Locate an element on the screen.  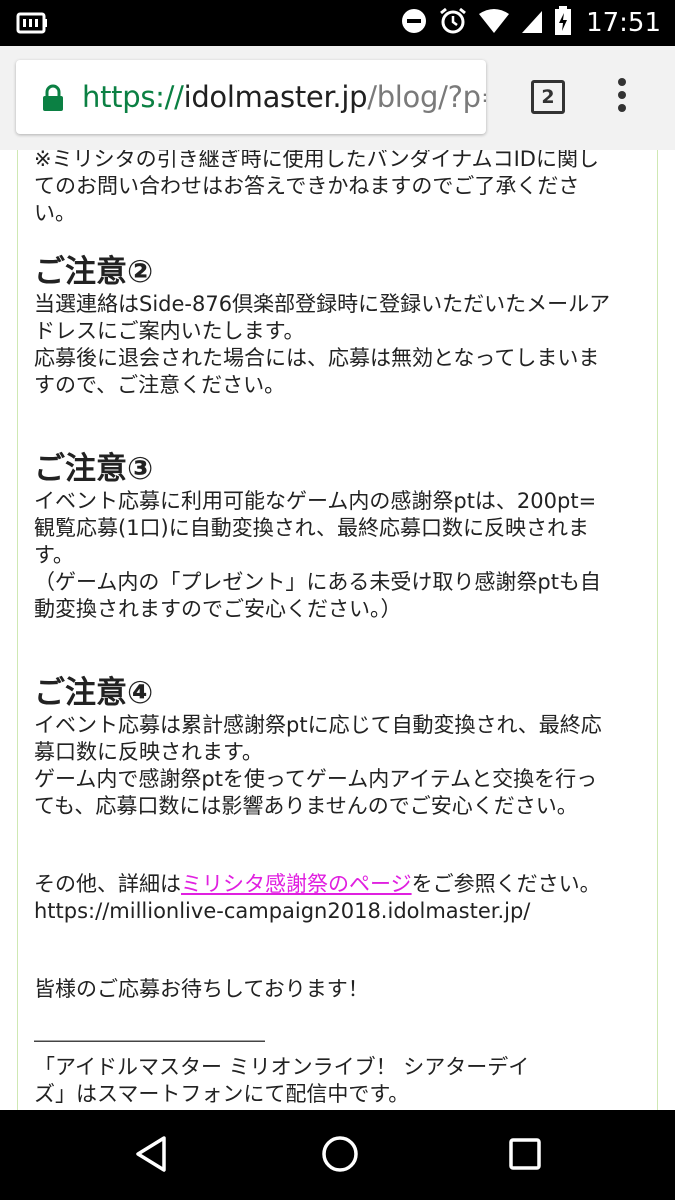
status-bar: 17:51 is located at coordinates (337, 23).